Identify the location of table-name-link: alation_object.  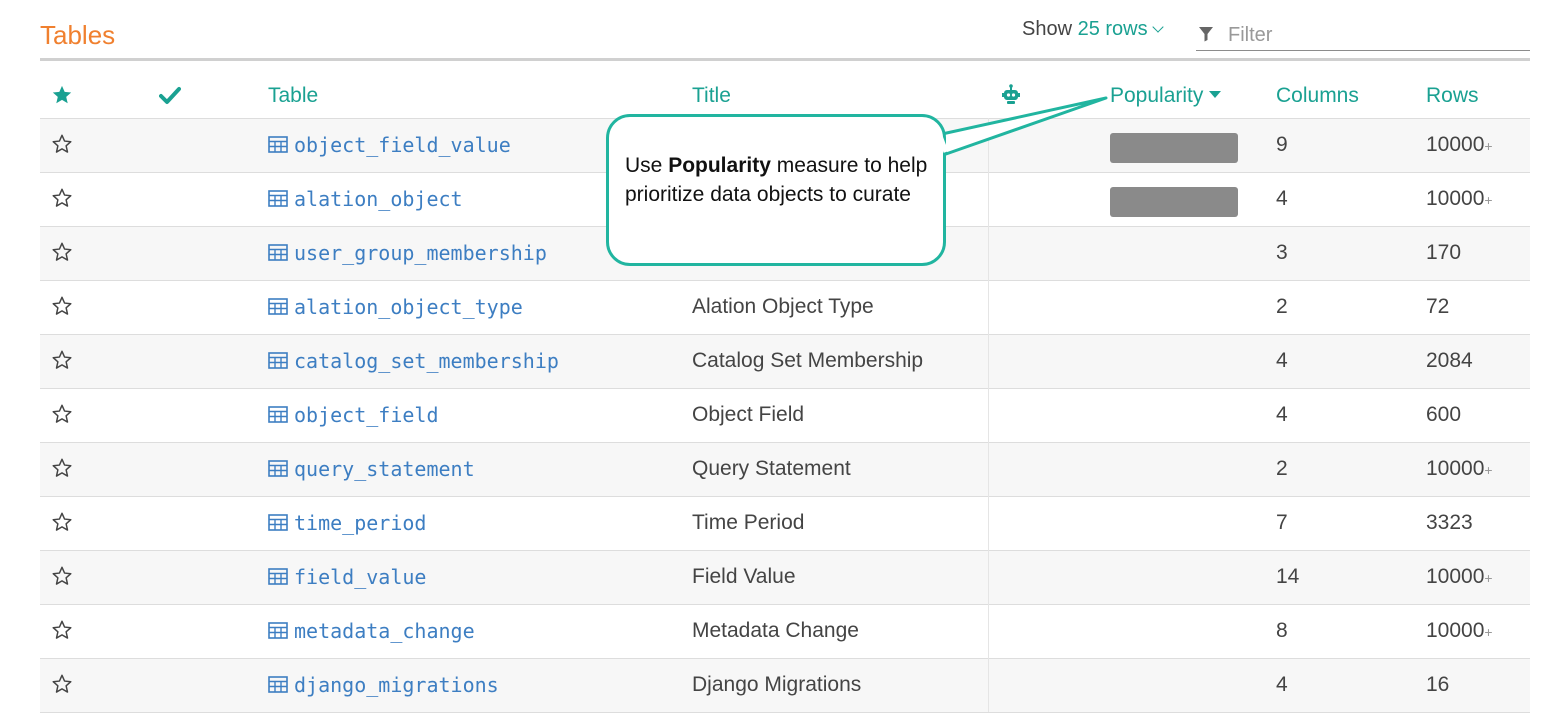
(365, 199).